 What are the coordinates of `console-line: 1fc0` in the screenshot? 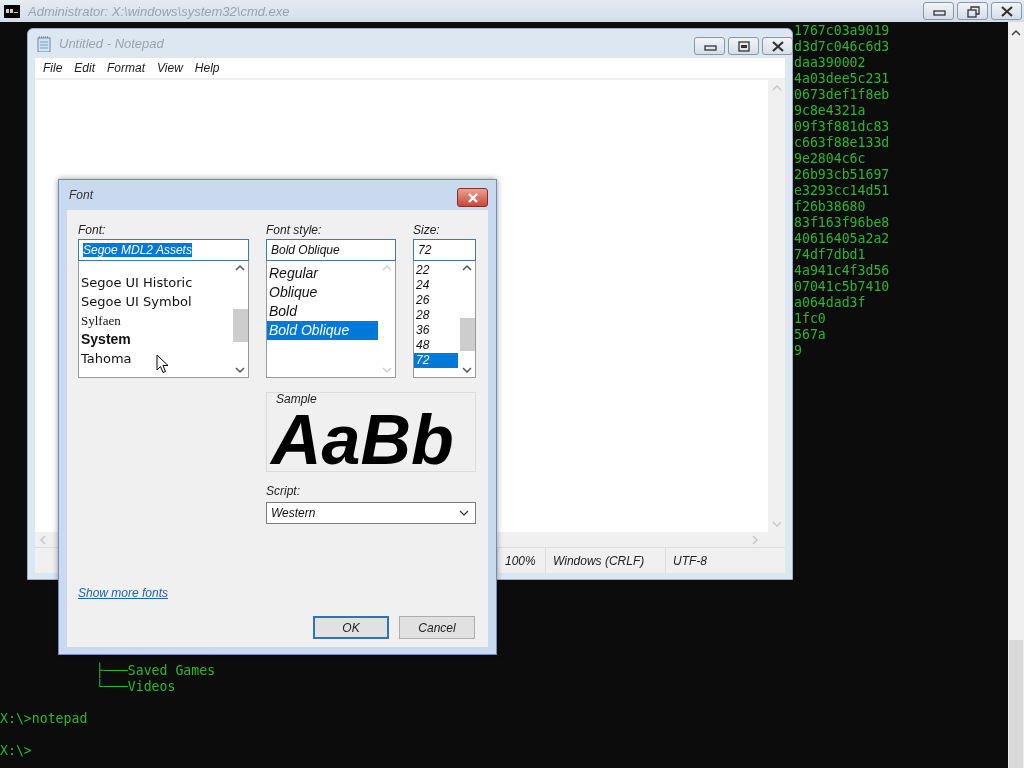 It's located at (810, 319).